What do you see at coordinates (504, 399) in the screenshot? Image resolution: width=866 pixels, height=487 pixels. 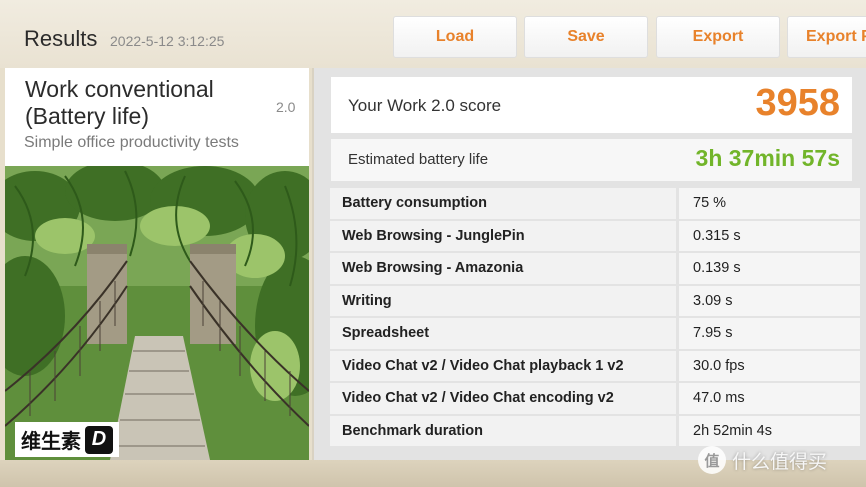 I see `metric-name: Video Chat v2 / Video Chat encoding v2` at bounding box center [504, 399].